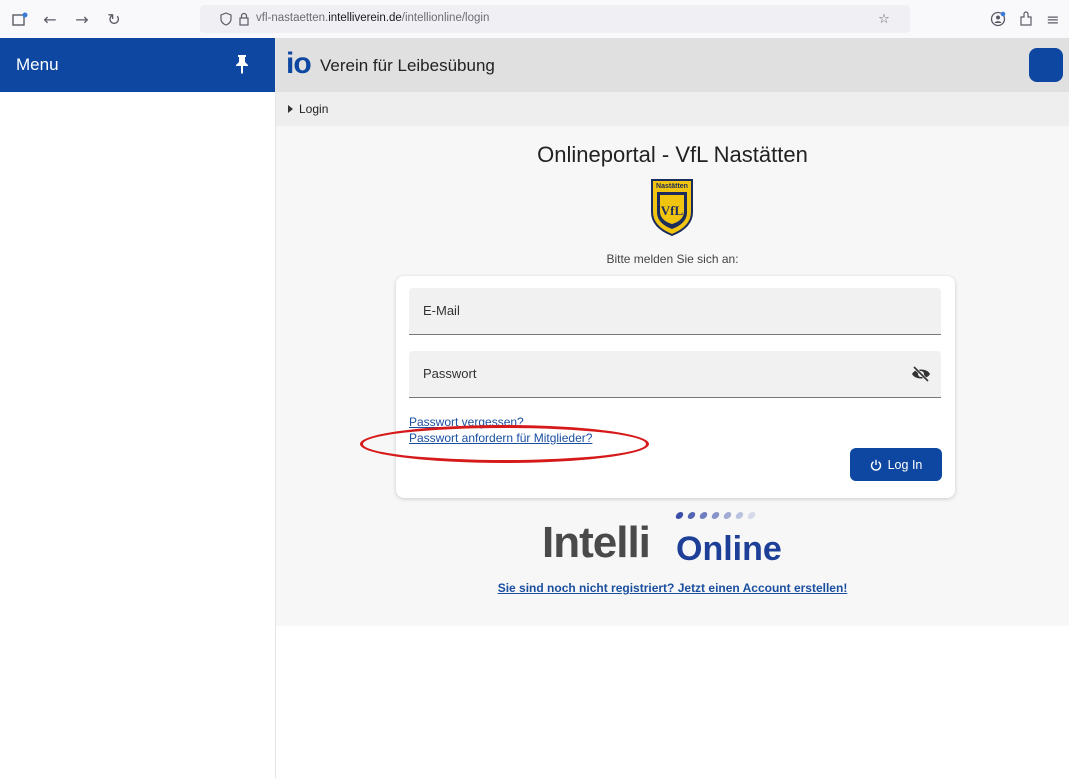 Image resolution: width=1069 pixels, height=778 pixels. Describe the element at coordinates (114, 19) in the screenshot. I see `reload-icon: ↻` at that location.